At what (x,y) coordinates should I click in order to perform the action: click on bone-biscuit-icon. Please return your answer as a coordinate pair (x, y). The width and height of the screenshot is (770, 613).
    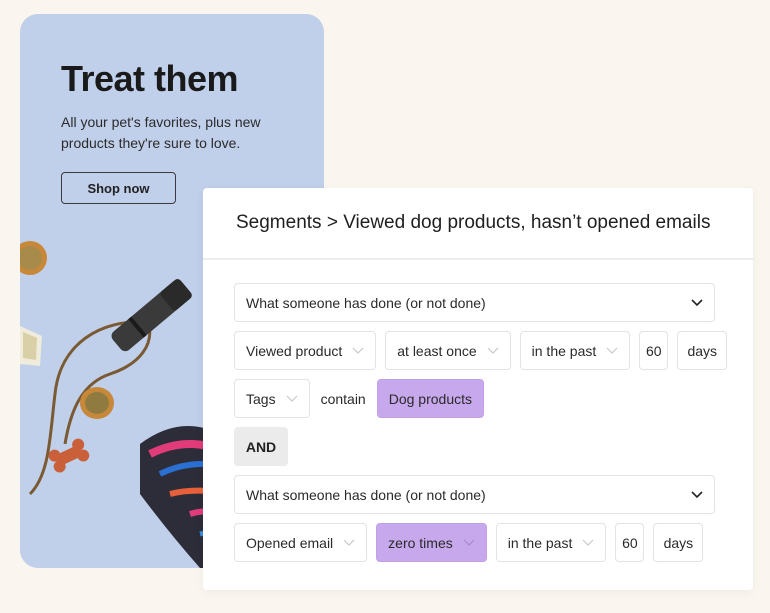
    Looking at the image, I should click on (69, 455).